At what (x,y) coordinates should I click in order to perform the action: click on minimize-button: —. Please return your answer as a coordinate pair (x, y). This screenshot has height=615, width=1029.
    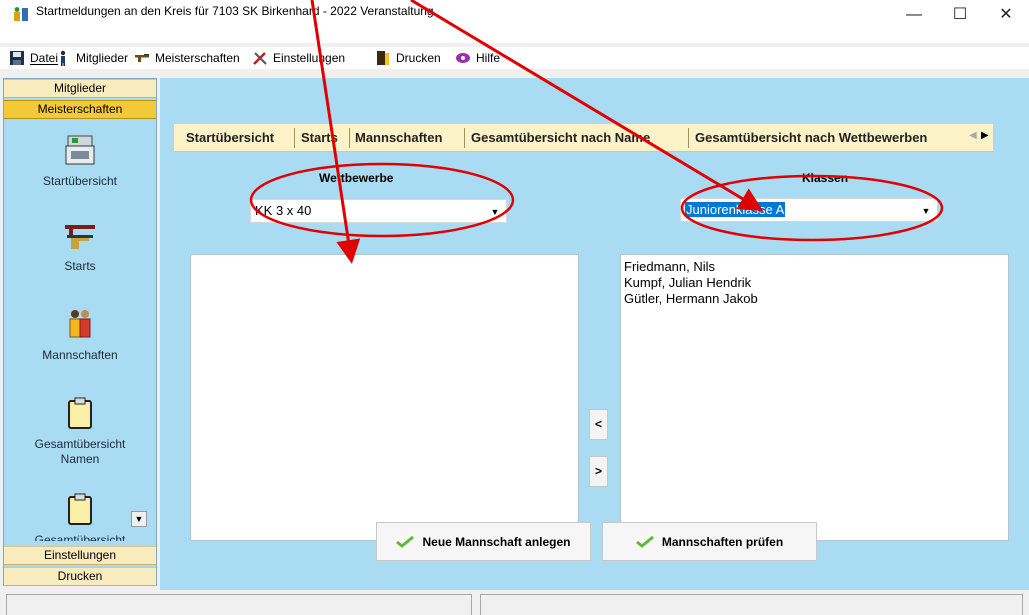
    Looking at the image, I should click on (914, 15).